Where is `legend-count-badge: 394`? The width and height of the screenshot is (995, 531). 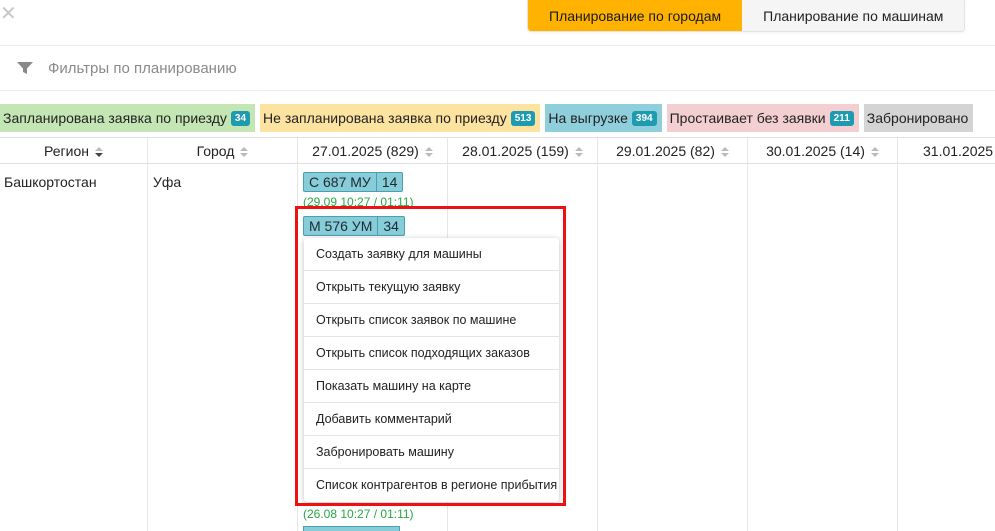
legend-count-badge: 394 is located at coordinates (644, 118).